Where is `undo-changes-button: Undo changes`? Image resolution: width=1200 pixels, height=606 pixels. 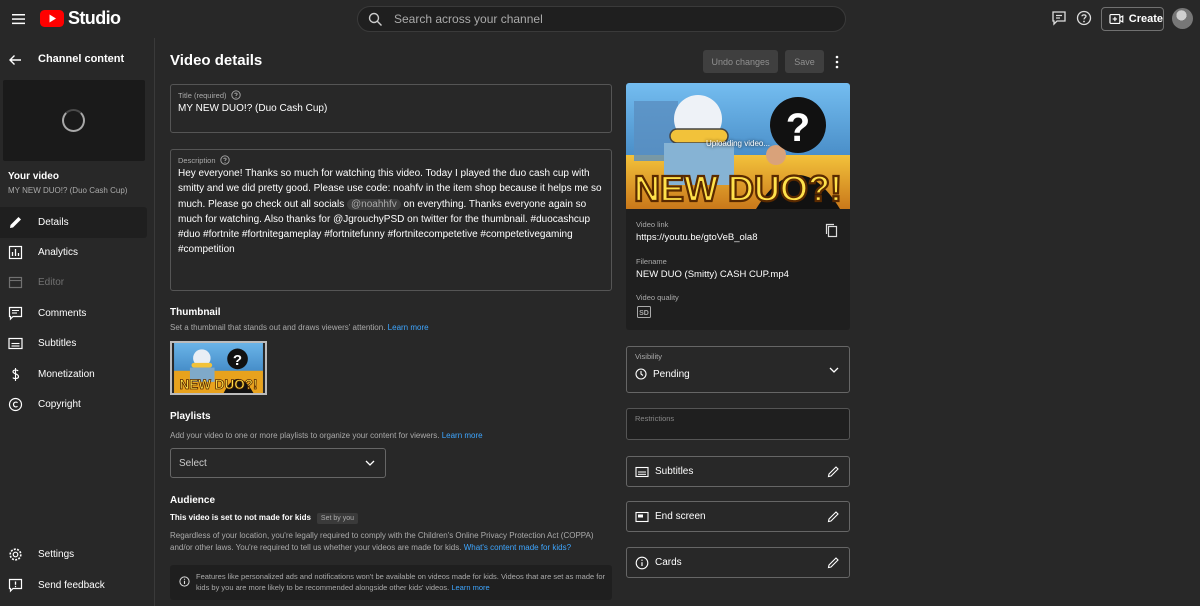 undo-changes-button: Undo changes is located at coordinates (740, 61).